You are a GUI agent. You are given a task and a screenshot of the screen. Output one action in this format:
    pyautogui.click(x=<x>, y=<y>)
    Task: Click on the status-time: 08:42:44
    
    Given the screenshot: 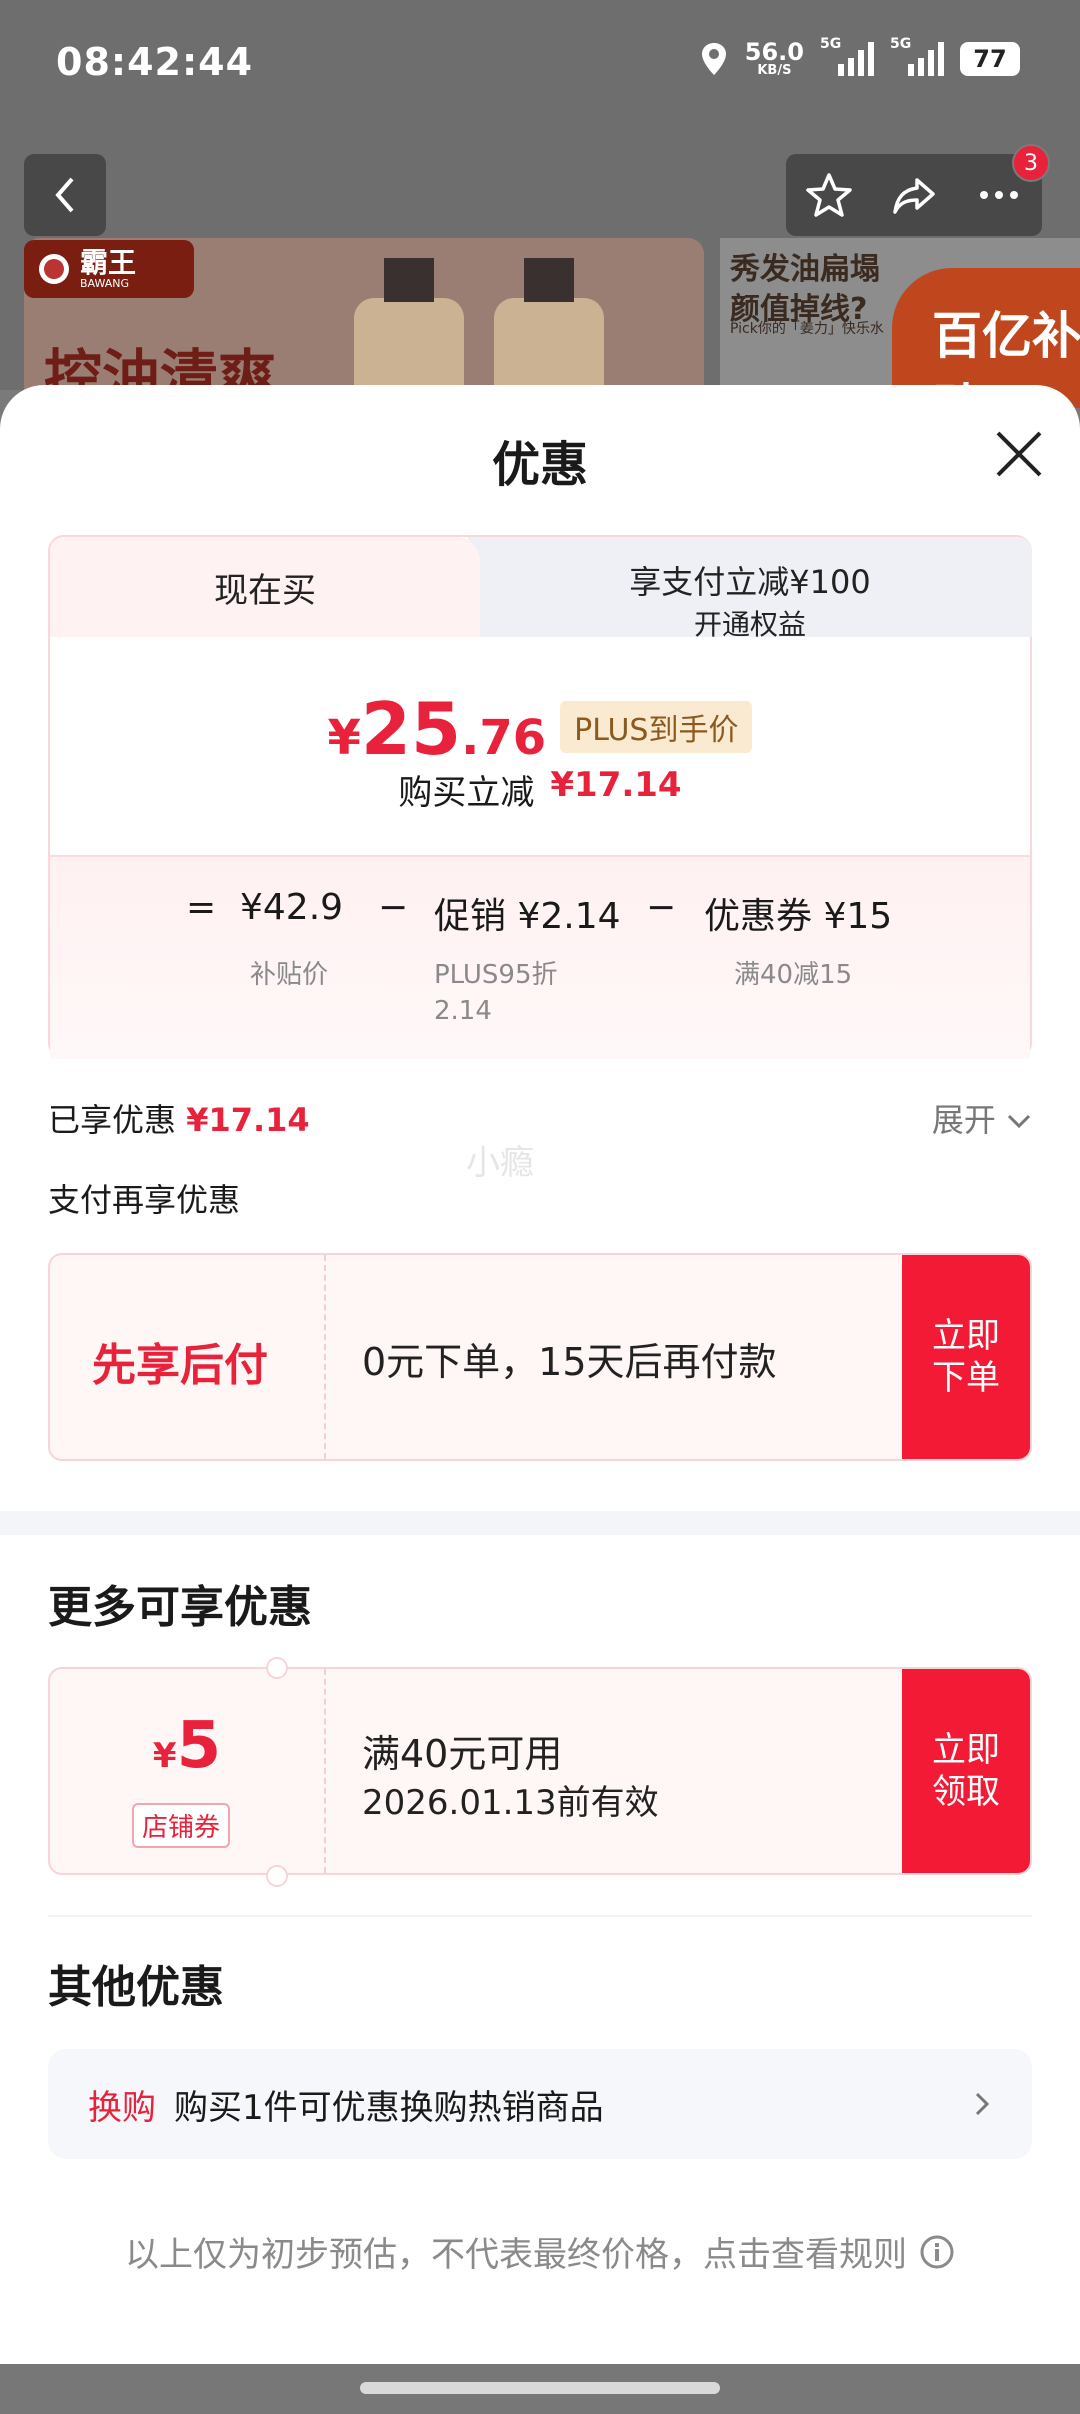 What is the action you would take?
    pyautogui.click(x=155, y=62)
    